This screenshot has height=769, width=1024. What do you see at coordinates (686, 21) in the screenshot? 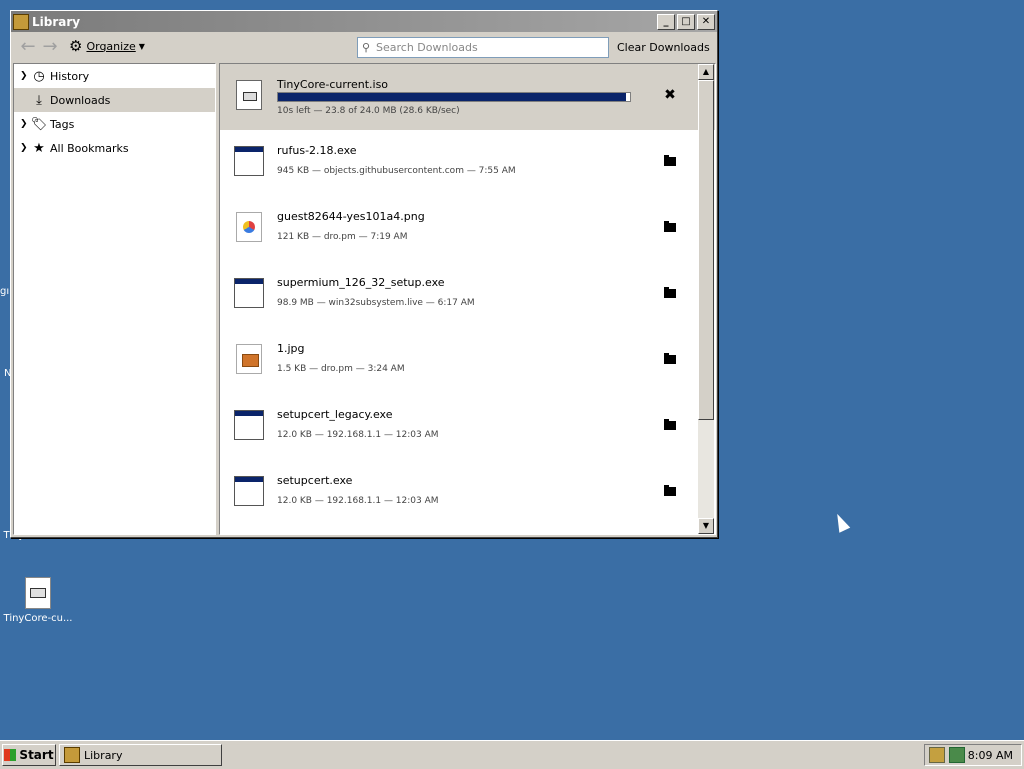
I see `maximize-button: □` at bounding box center [686, 21].